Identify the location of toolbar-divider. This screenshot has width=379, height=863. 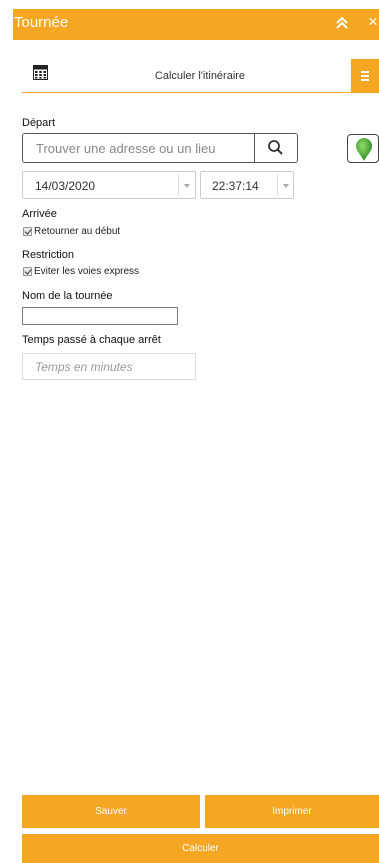
(200, 92).